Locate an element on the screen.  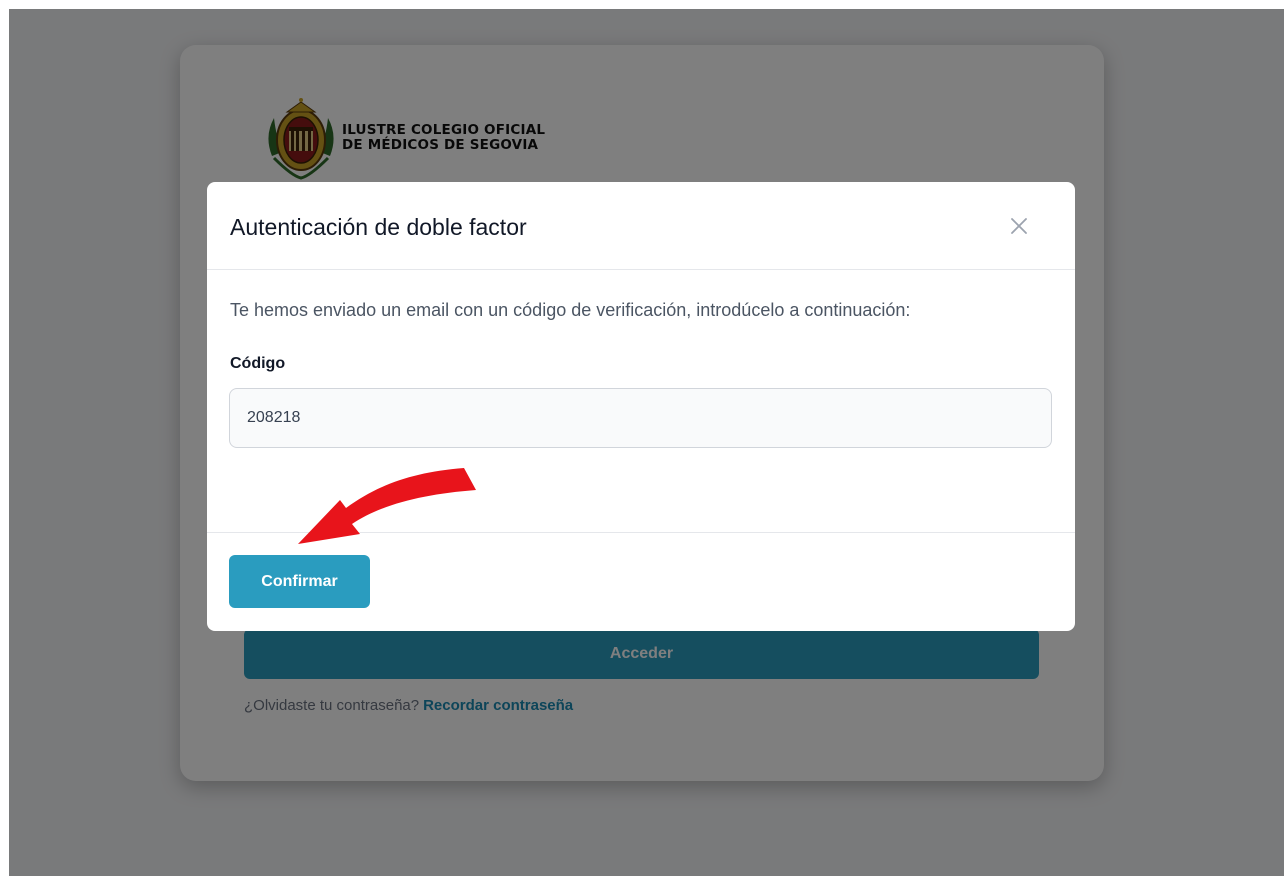
close-icon is located at coordinates (1019, 226).